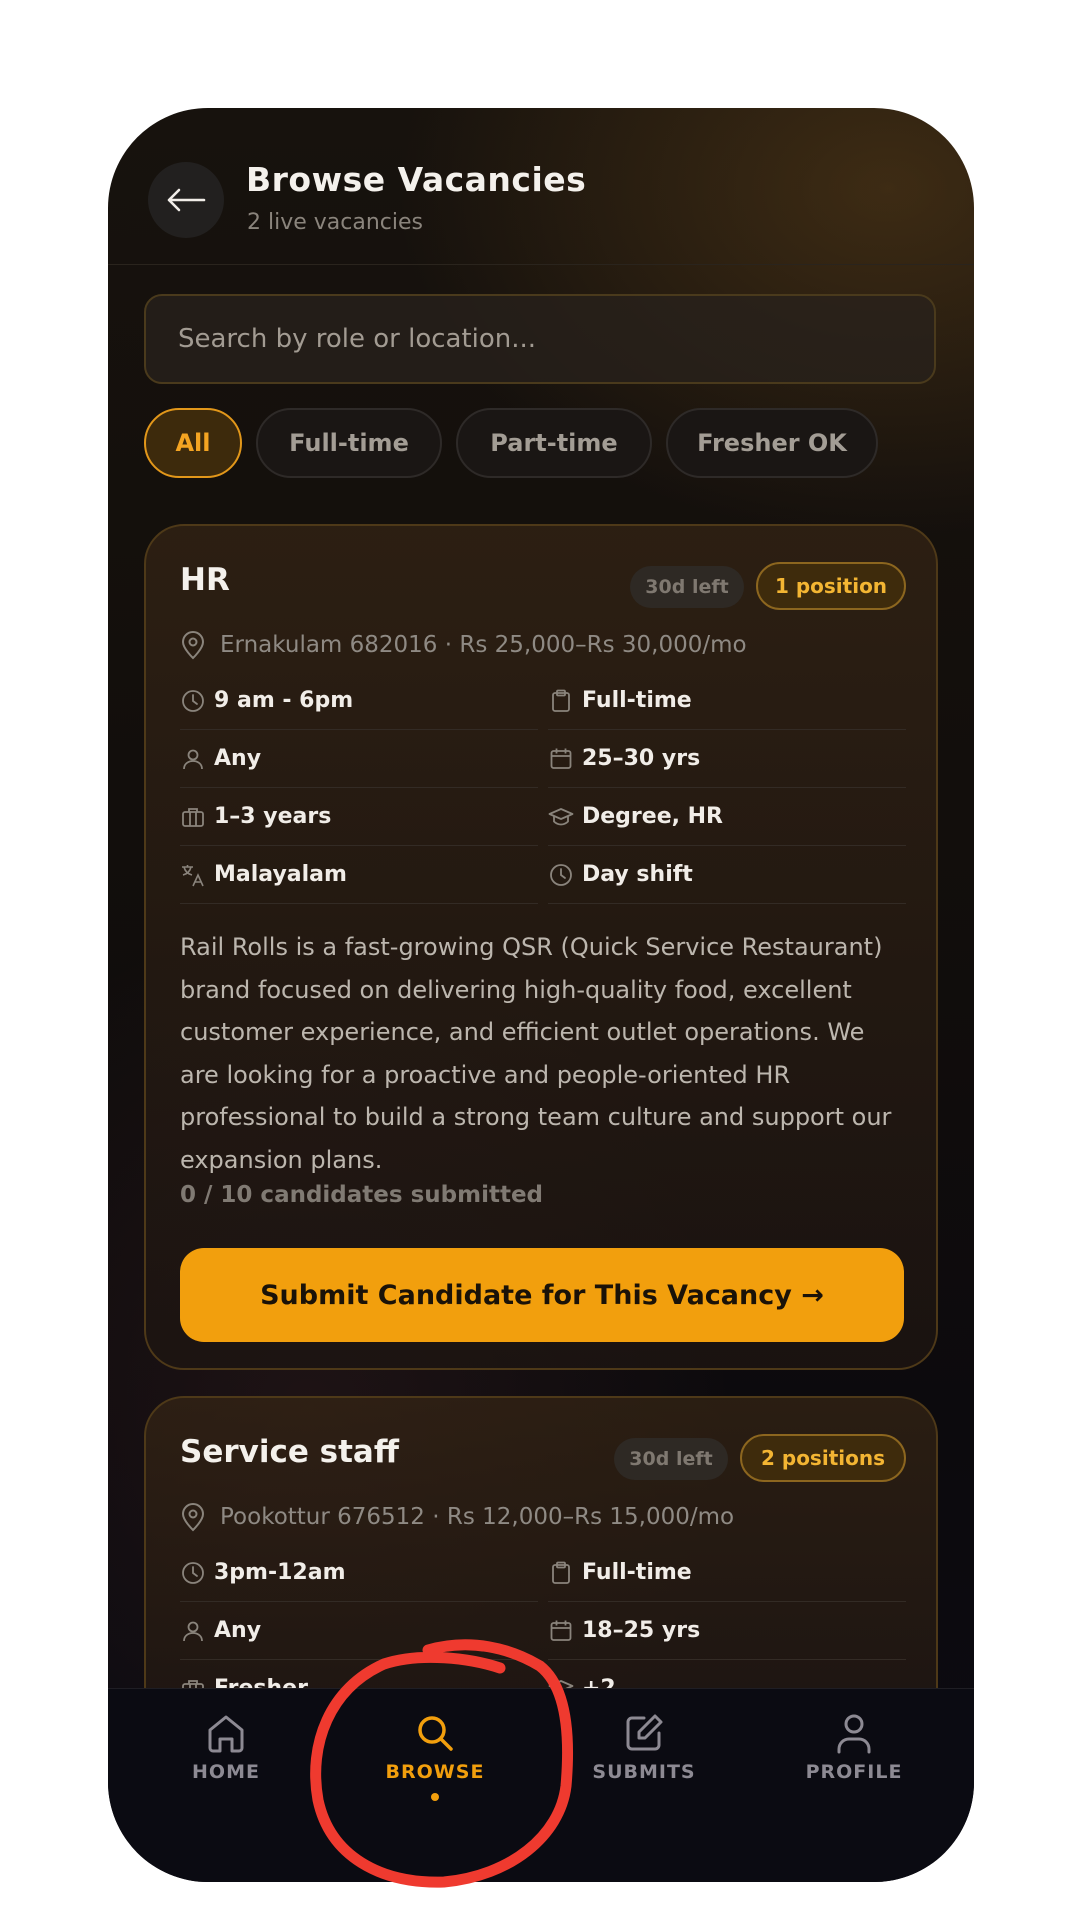 Image resolution: width=1080 pixels, height=1920 pixels. I want to click on nav-item-profile: PROFILE, so click(854, 1747).